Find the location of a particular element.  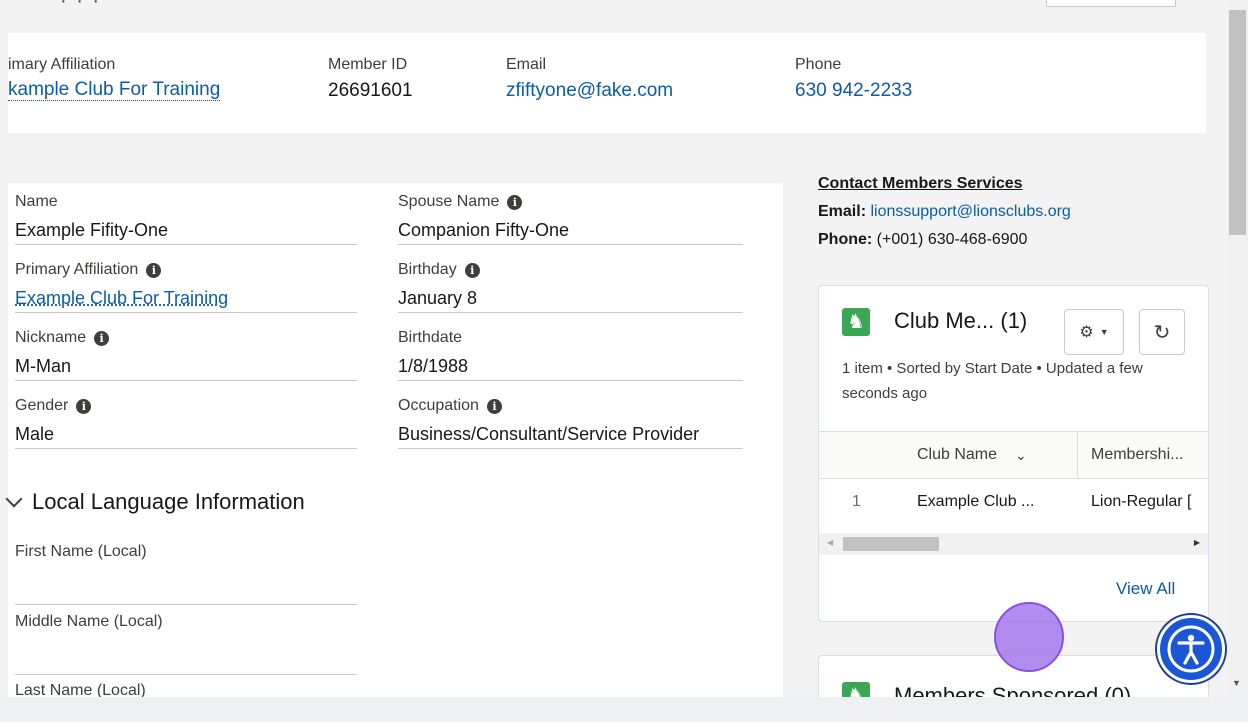

vertical-scrollbar: ▼ is located at coordinates (1237, 348).